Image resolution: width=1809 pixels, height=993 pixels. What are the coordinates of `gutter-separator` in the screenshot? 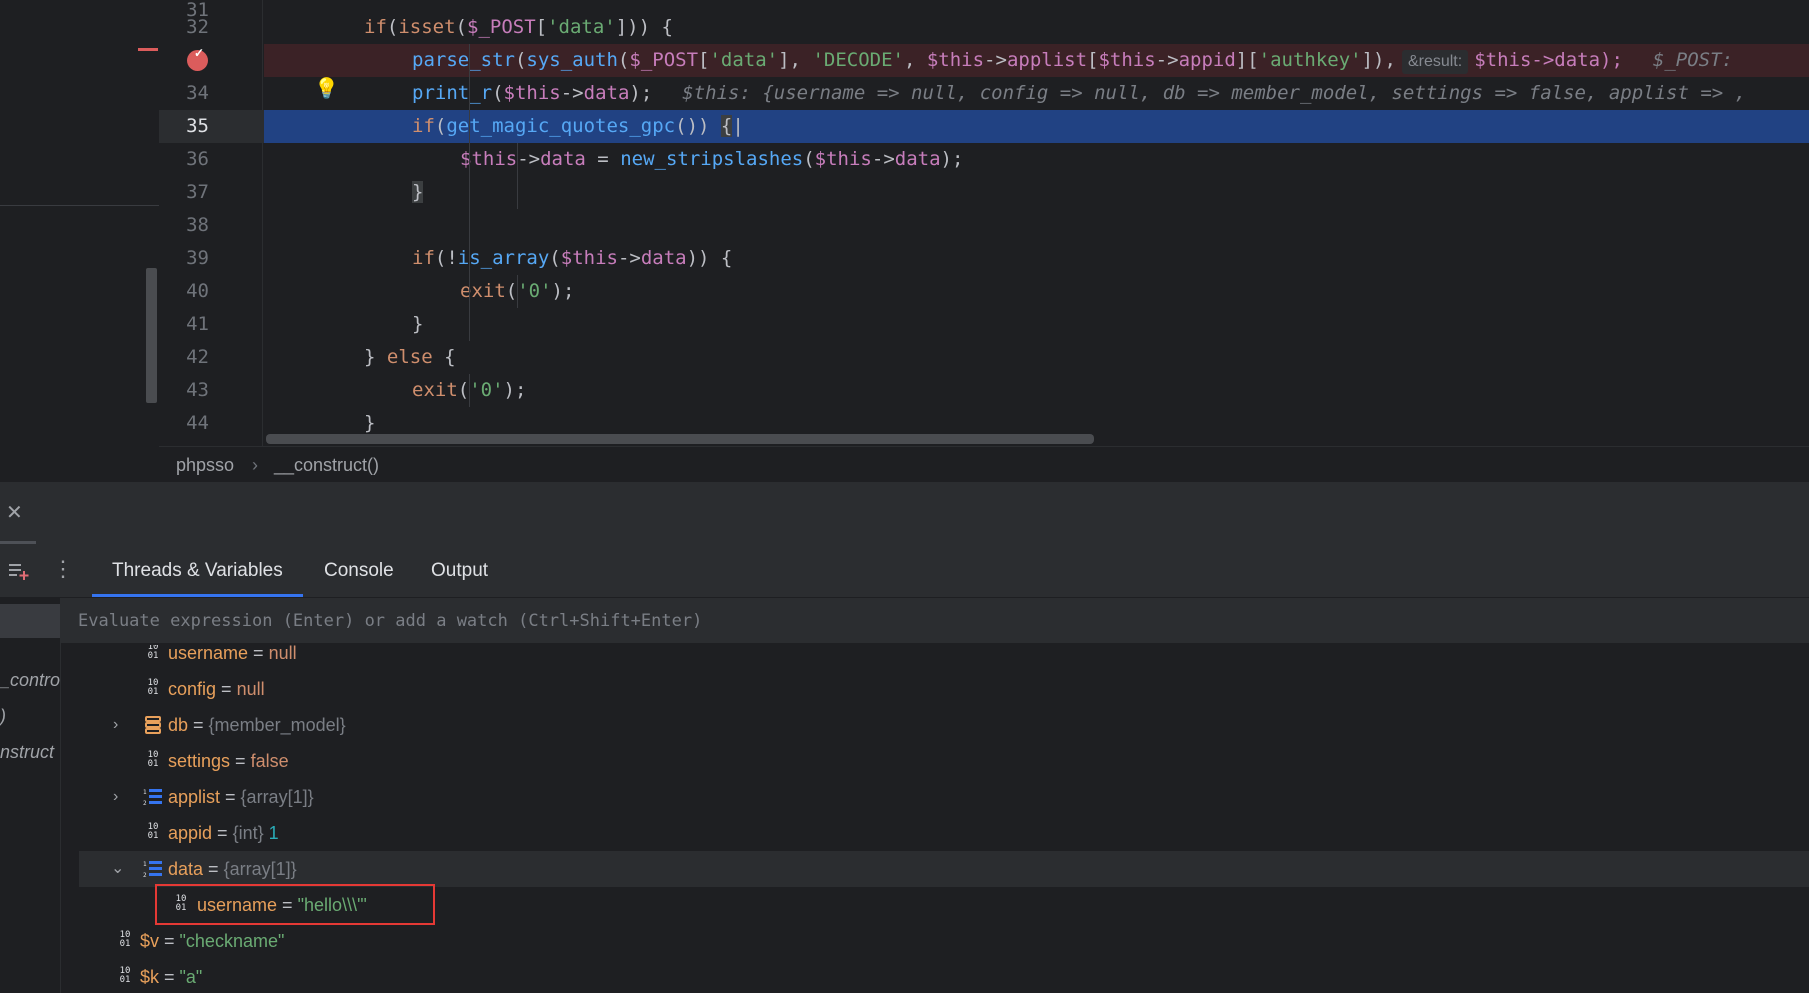 It's located at (262, 223).